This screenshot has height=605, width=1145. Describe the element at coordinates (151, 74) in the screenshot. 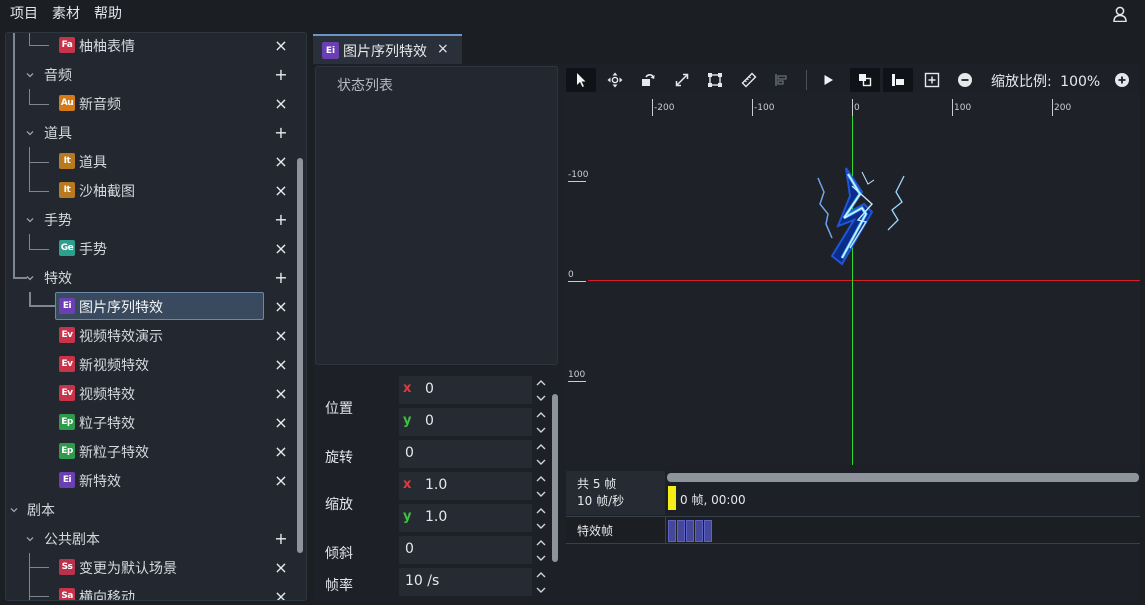

I see `tree-group-audio: 音频 +` at that location.